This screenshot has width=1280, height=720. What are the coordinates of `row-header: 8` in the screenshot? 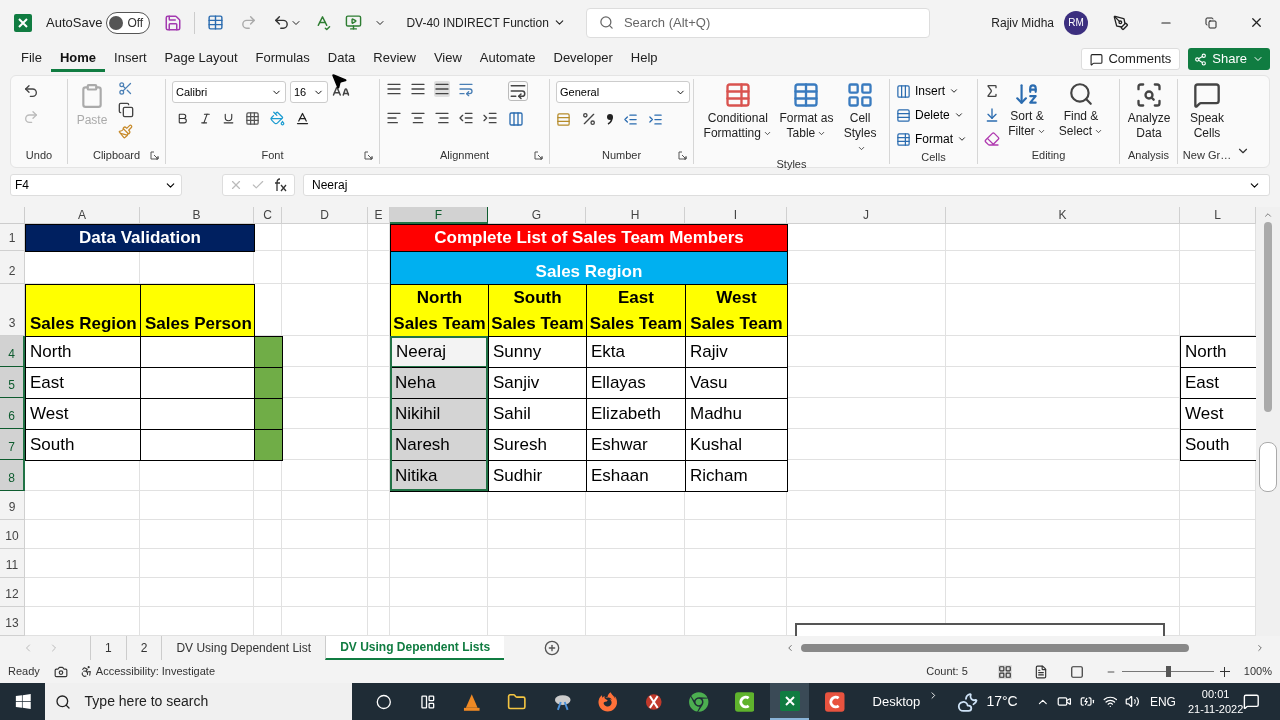 It's located at (12, 475).